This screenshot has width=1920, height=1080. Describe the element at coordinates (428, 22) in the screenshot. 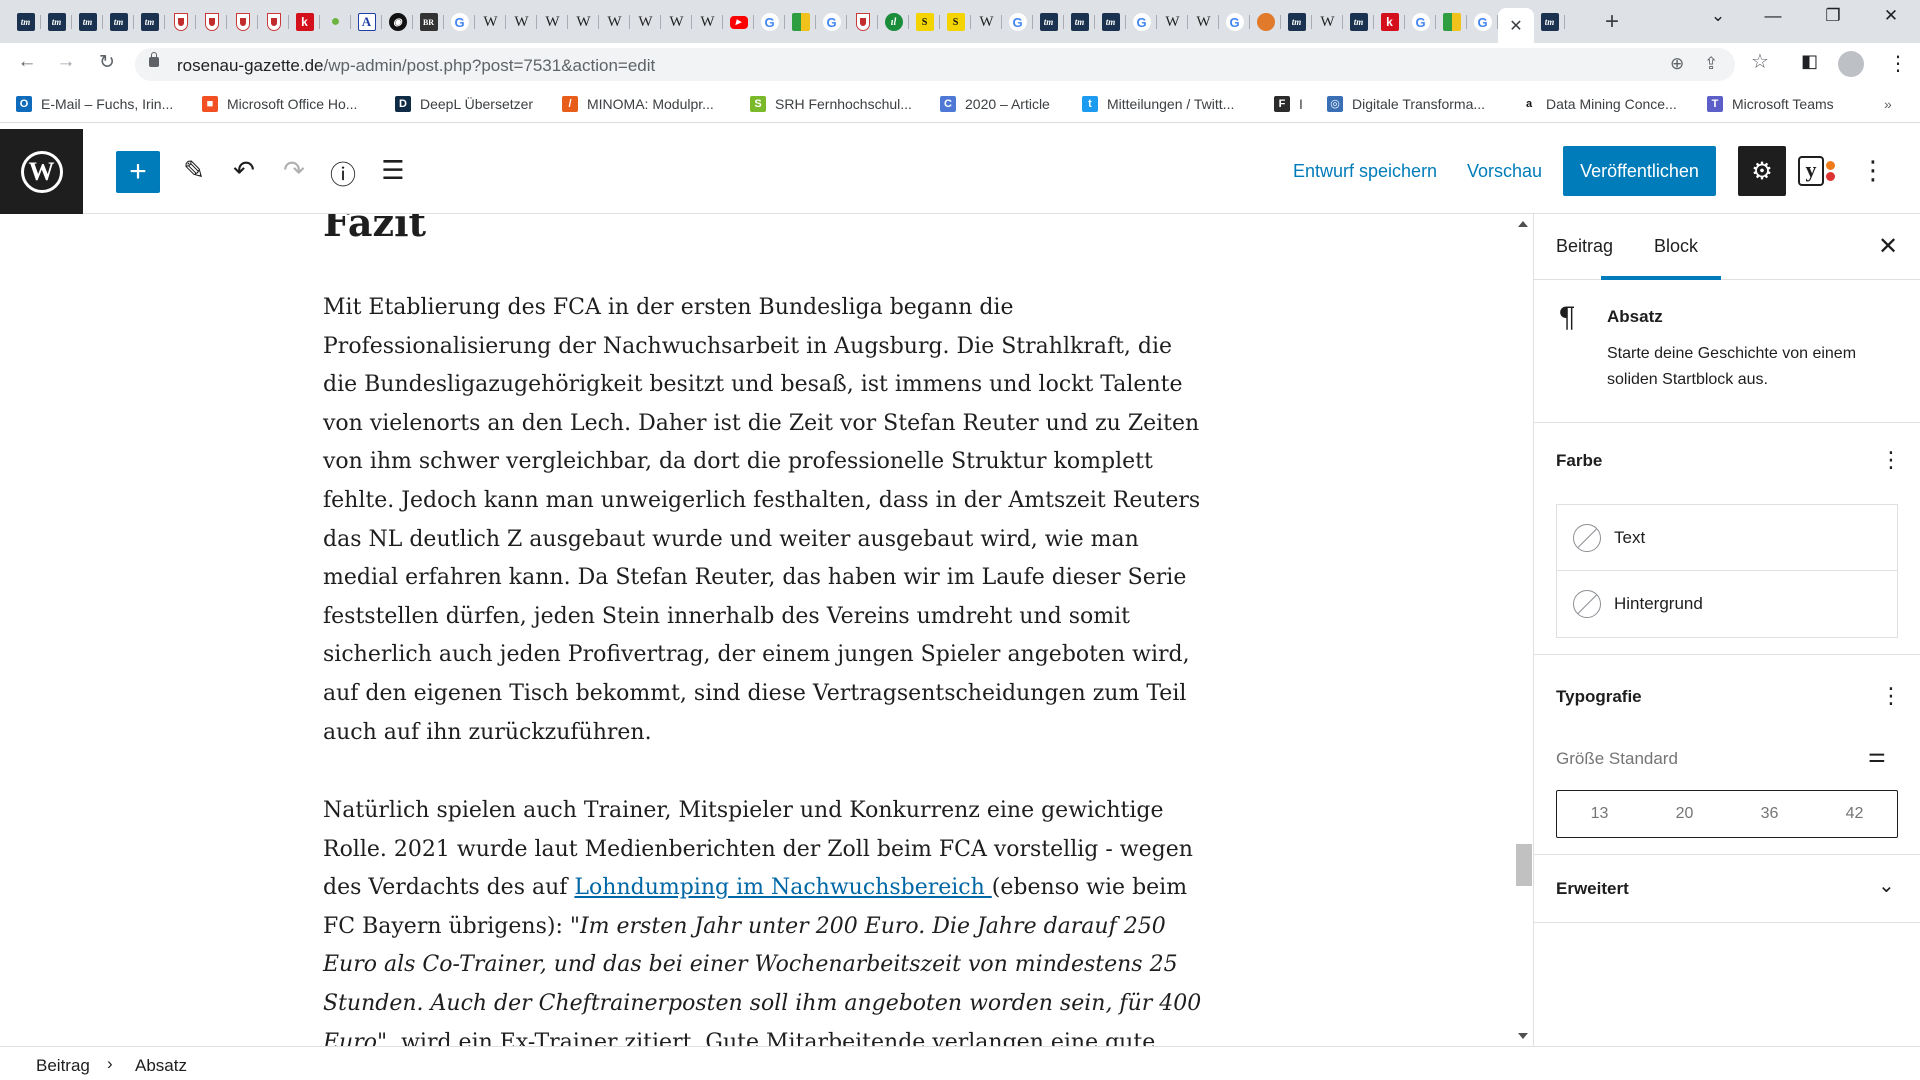

I see `browser-tab: BR` at that location.